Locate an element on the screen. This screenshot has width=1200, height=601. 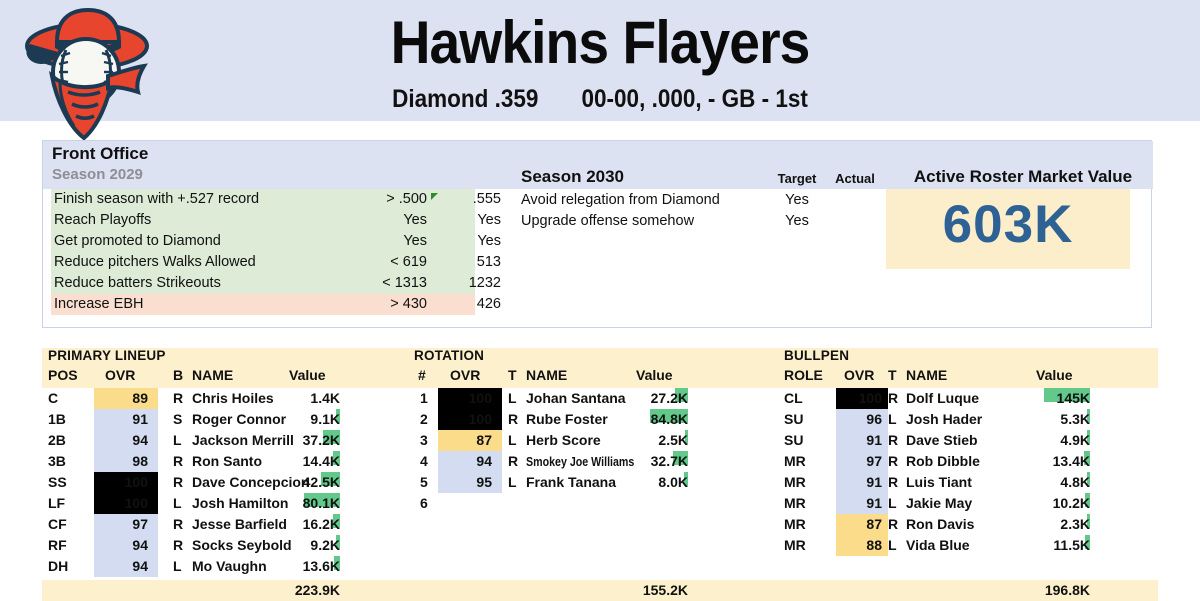
player-name: Josh Hader is located at coordinates (944, 419).